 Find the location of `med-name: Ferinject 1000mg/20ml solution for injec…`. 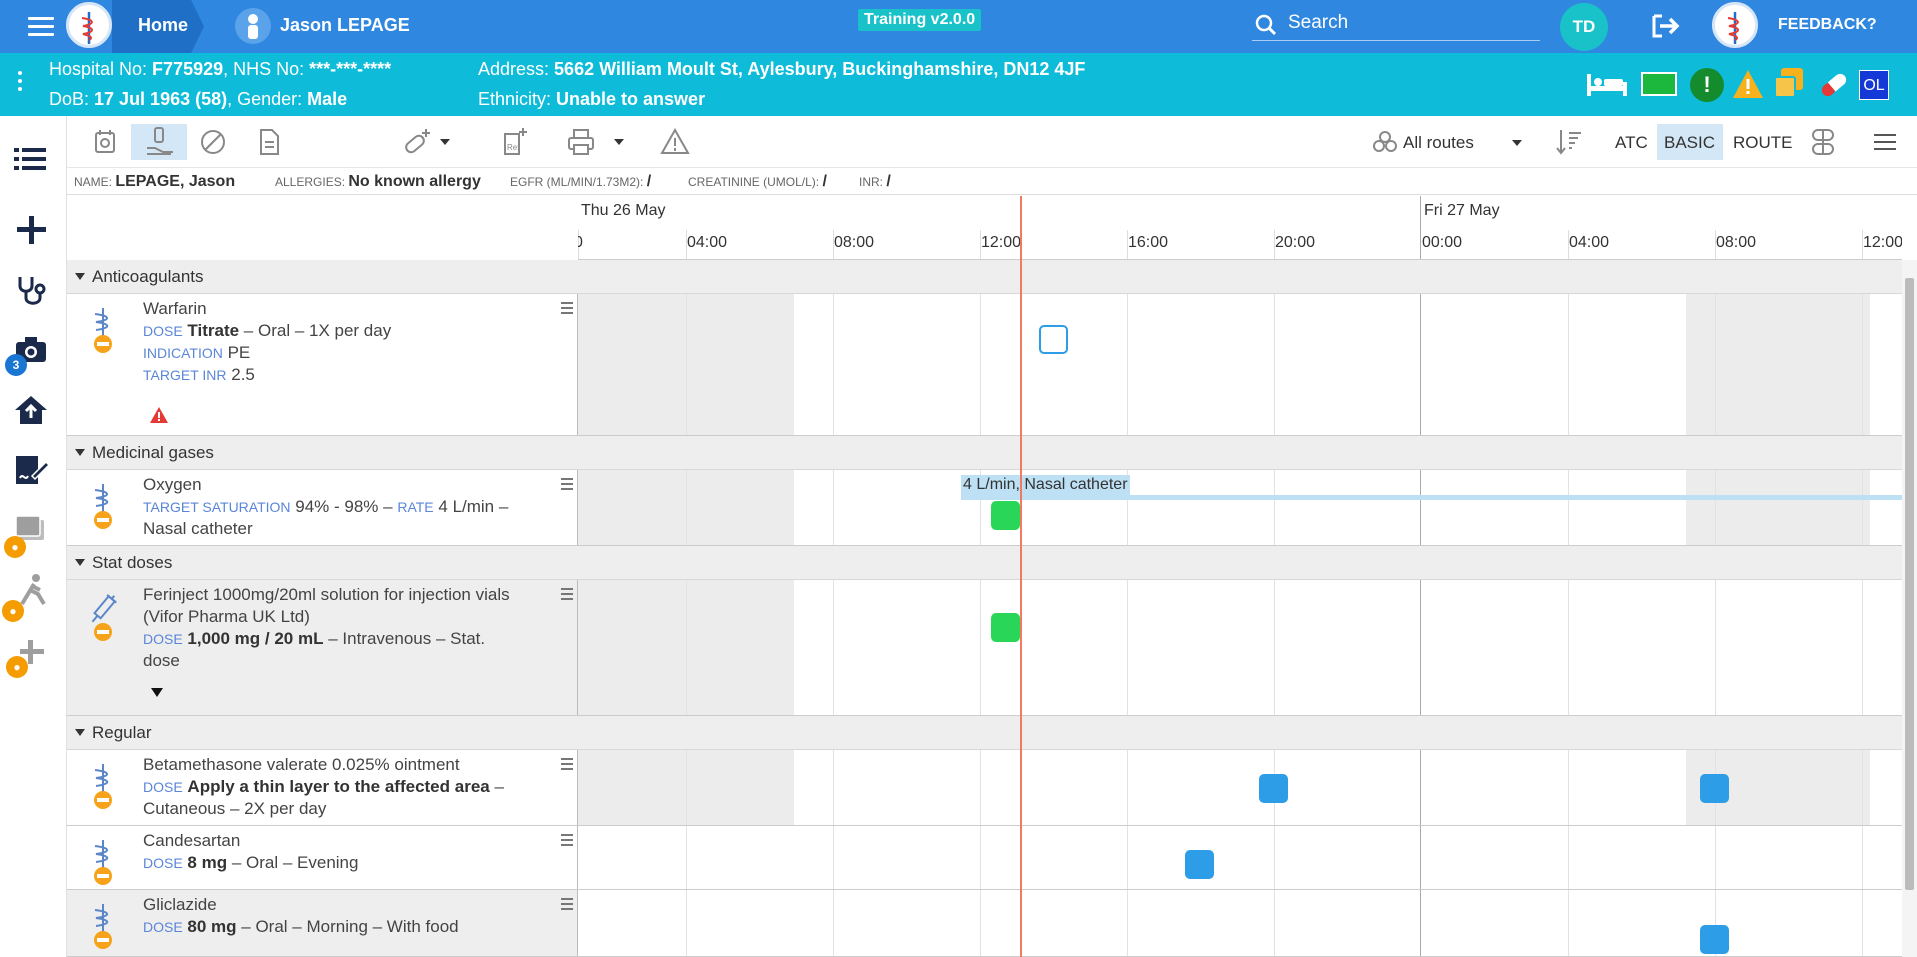

med-name: Ferinject 1000mg/20ml solution for injec… is located at coordinates (326, 605).